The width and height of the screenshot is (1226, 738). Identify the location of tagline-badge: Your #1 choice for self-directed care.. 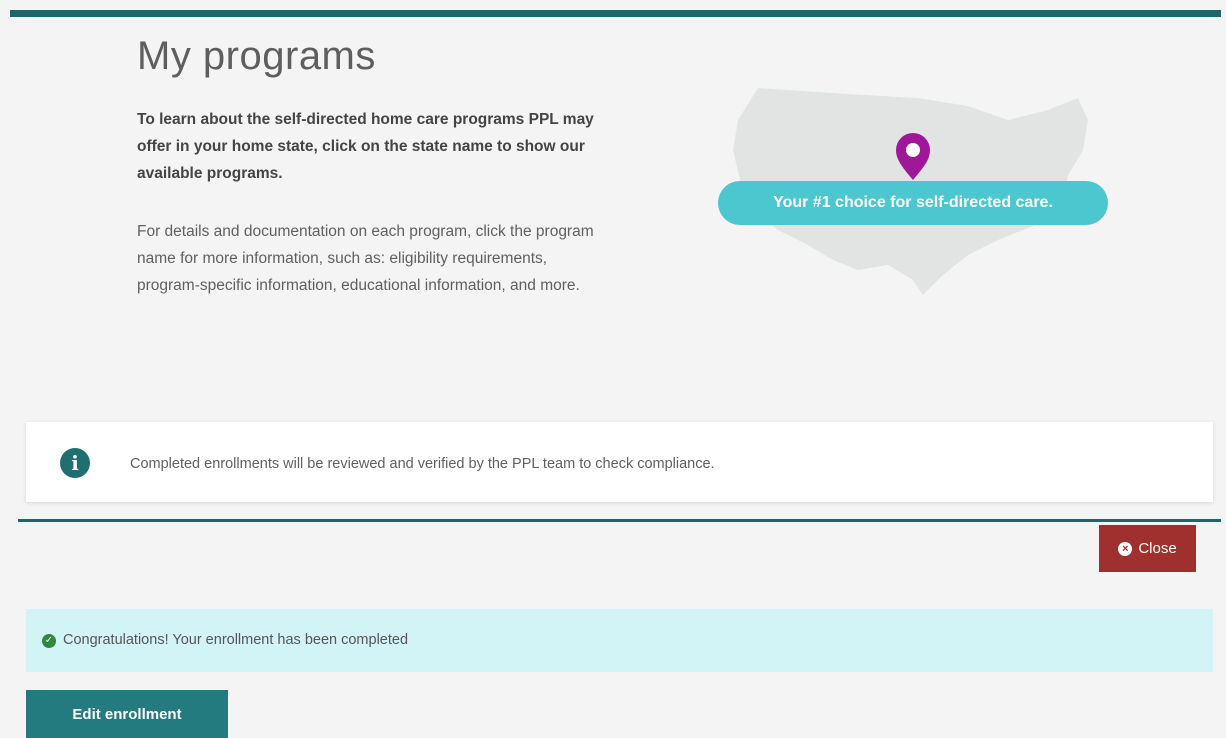
(913, 203).